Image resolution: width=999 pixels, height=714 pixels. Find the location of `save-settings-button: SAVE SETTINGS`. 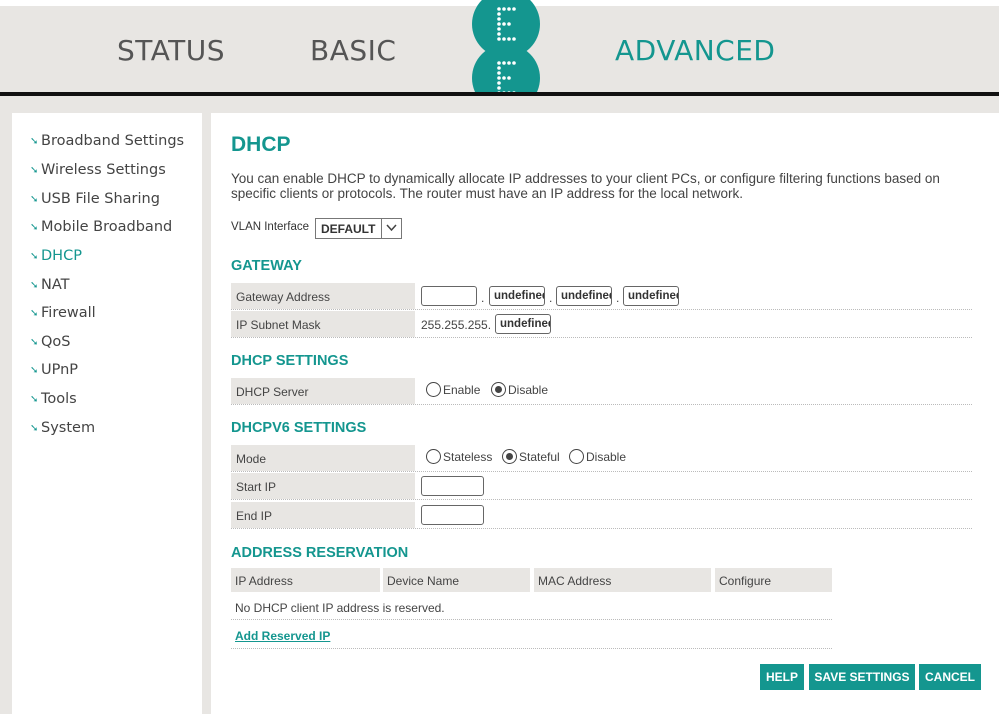

save-settings-button: SAVE SETTINGS is located at coordinates (862, 677).